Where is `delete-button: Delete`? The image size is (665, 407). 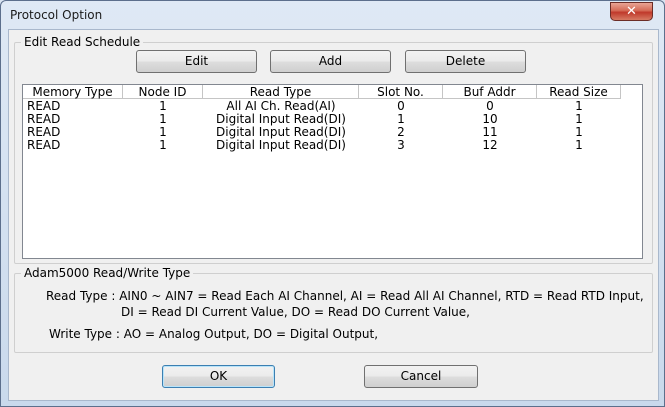
delete-button: Delete is located at coordinates (465, 61).